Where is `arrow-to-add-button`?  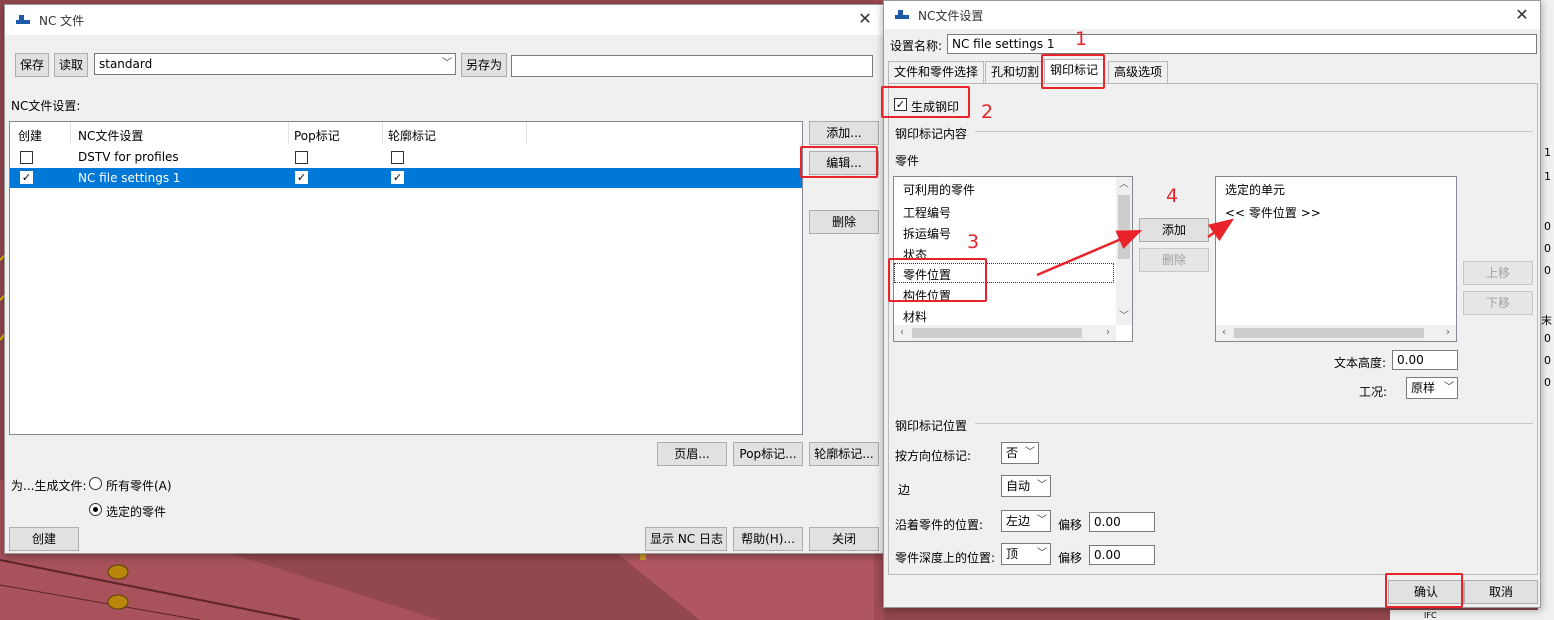 arrow-to-add-button is located at coordinates (1089, 253).